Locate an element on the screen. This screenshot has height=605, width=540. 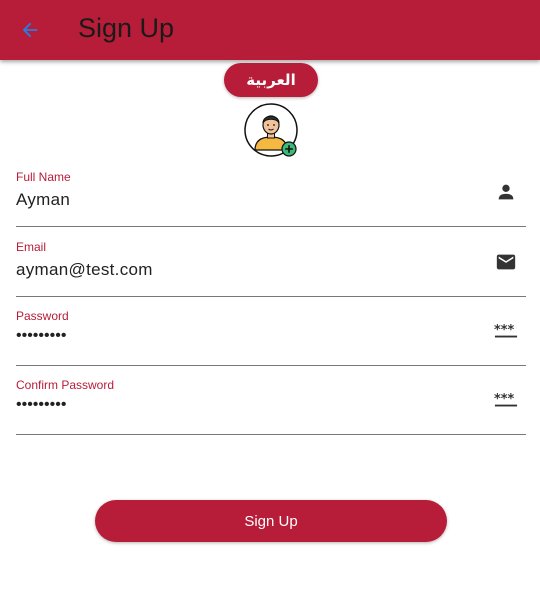
full-name-field: Full Name Ayman is located at coordinates (271, 198).